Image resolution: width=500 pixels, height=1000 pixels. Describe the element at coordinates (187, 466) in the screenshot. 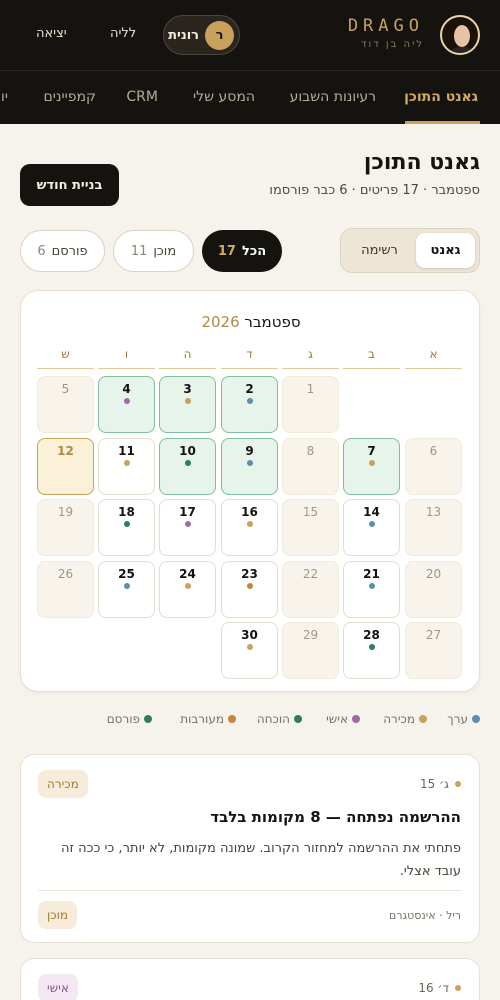

I see `calendar-day-10: 10` at that location.